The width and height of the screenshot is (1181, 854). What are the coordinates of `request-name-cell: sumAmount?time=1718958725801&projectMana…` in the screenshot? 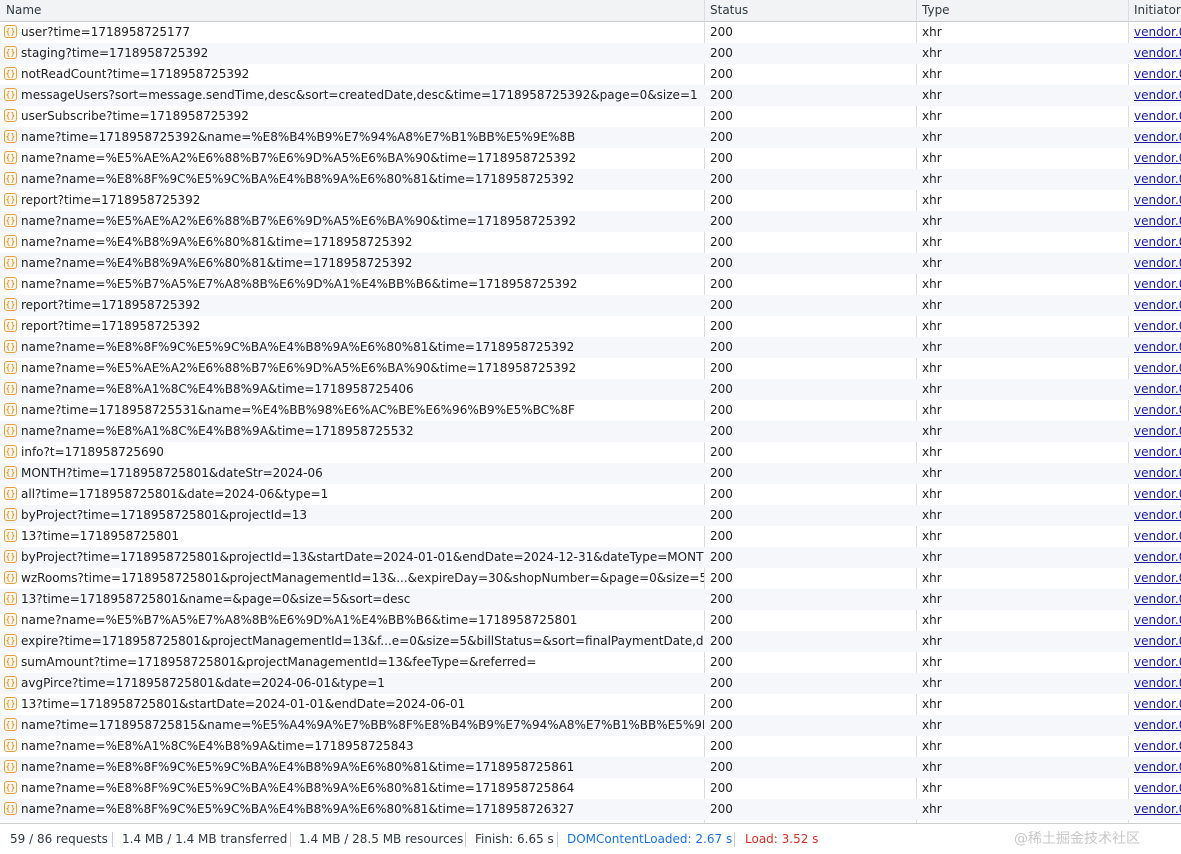 It's located at (352, 662).